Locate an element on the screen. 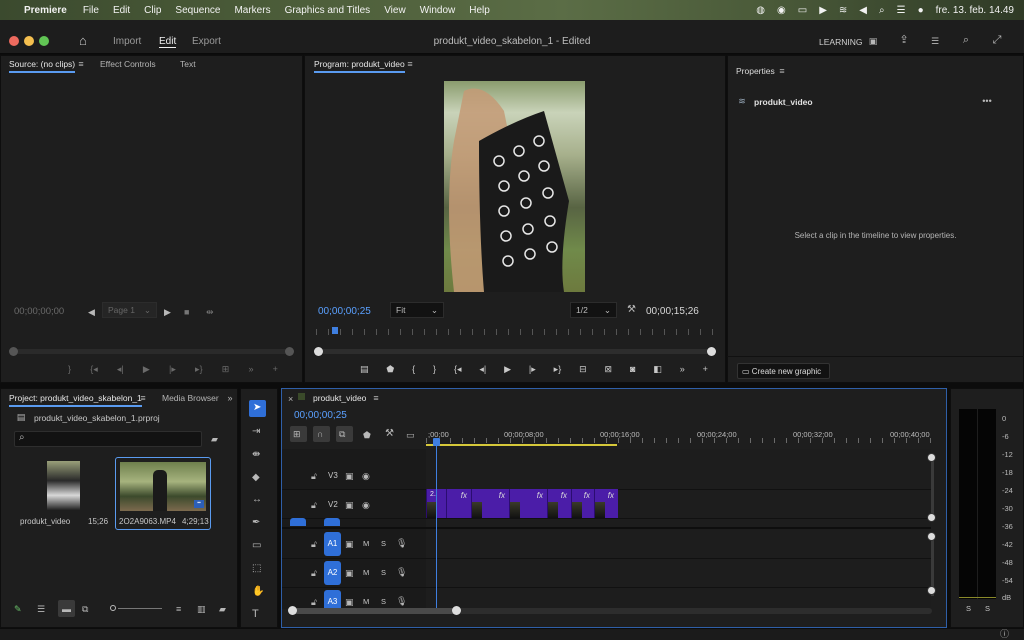  sort-icon: ≡ is located at coordinates (178, 609).